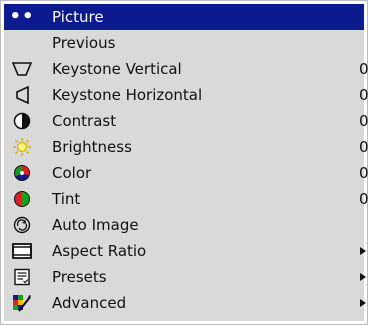 This screenshot has height=325, width=368. I want to click on menu-item-presets: Presets, so click(185, 277).